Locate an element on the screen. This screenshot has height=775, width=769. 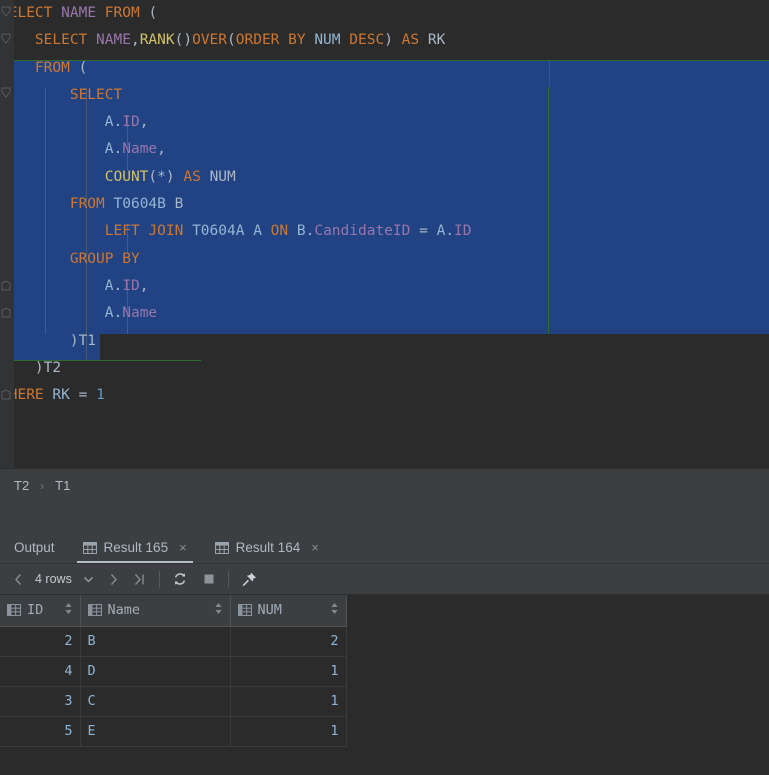
column-header-id: ID is located at coordinates (40, 611).